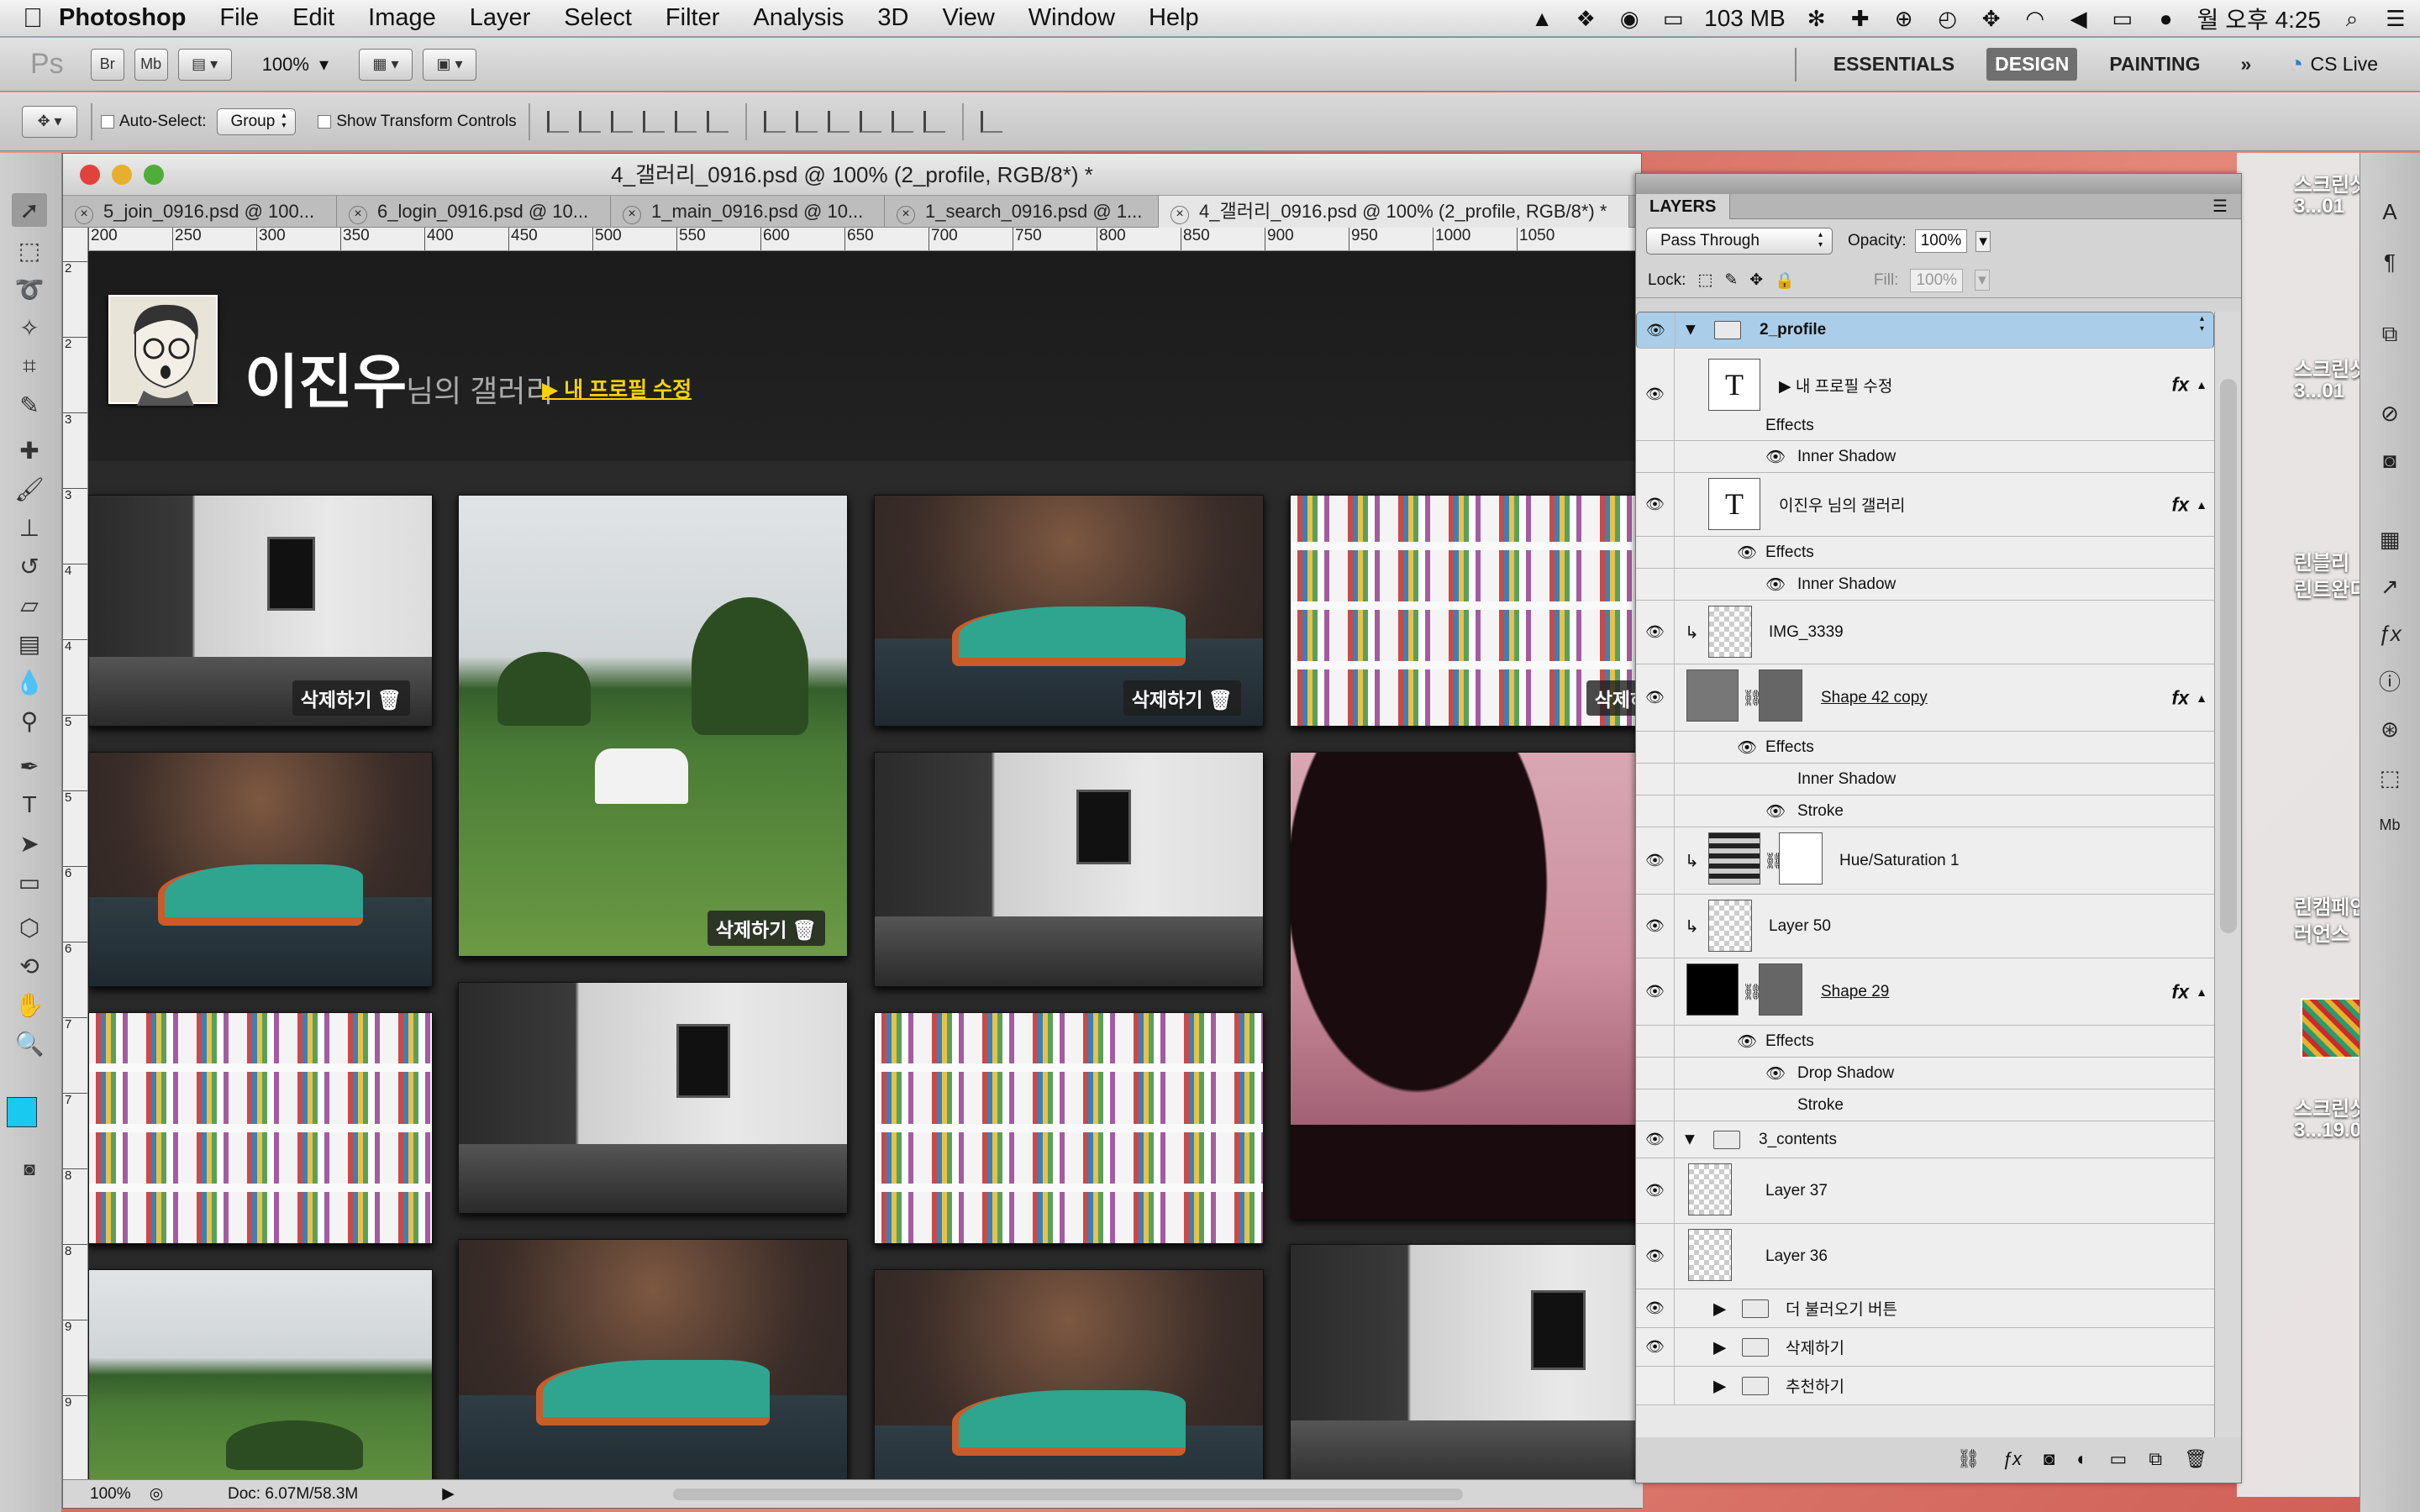 The width and height of the screenshot is (2420, 1512). Describe the element at coordinates (1072, 18) in the screenshot. I see `menu-window: Window` at that location.